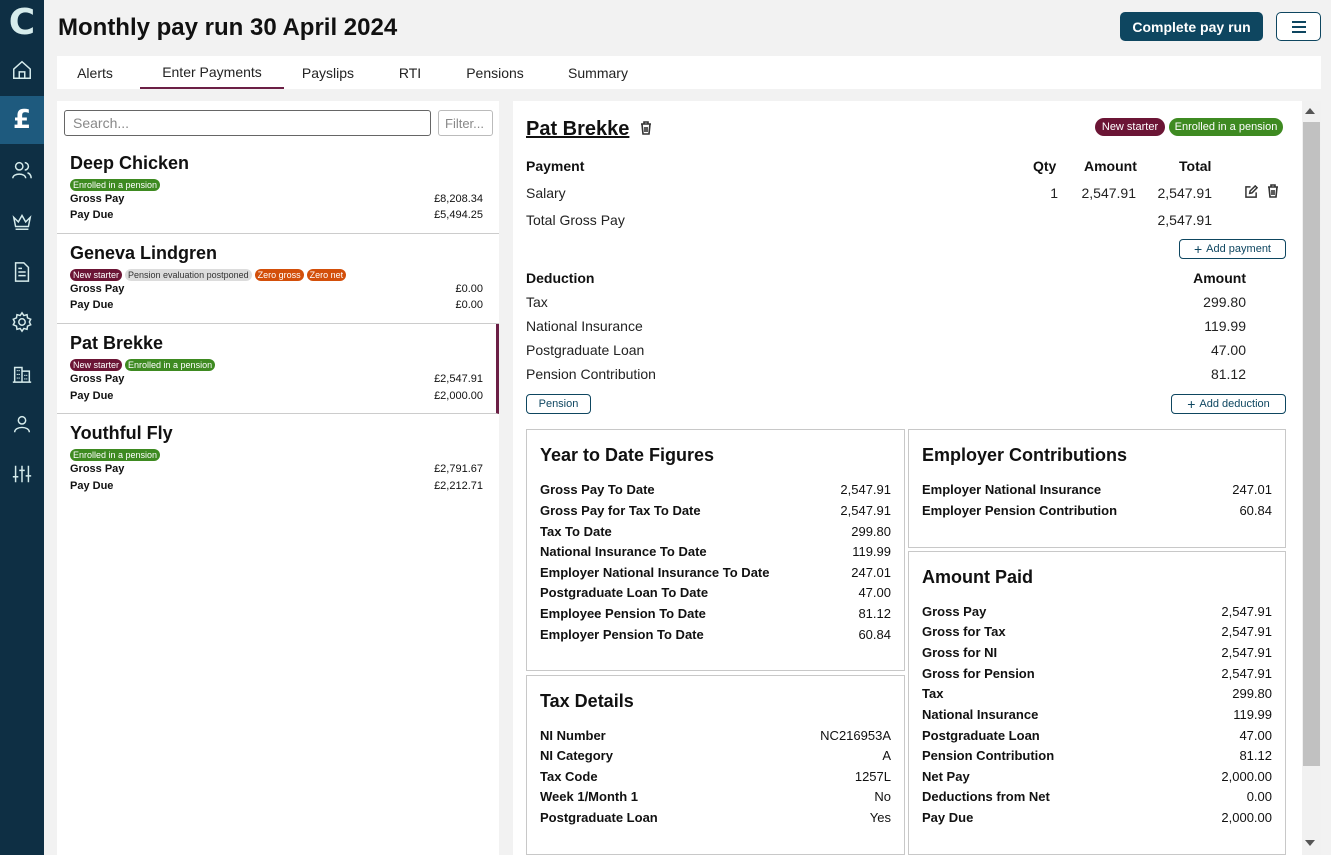 This screenshot has width=1331, height=855. I want to click on delete-employee-button, so click(646, 128).